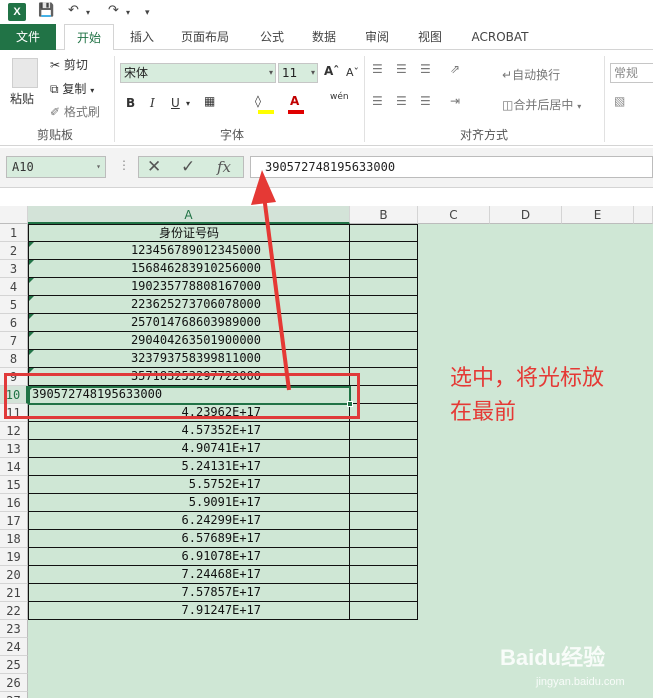  I want to click on annotation-line-2: 在最前, so click(483, 412).